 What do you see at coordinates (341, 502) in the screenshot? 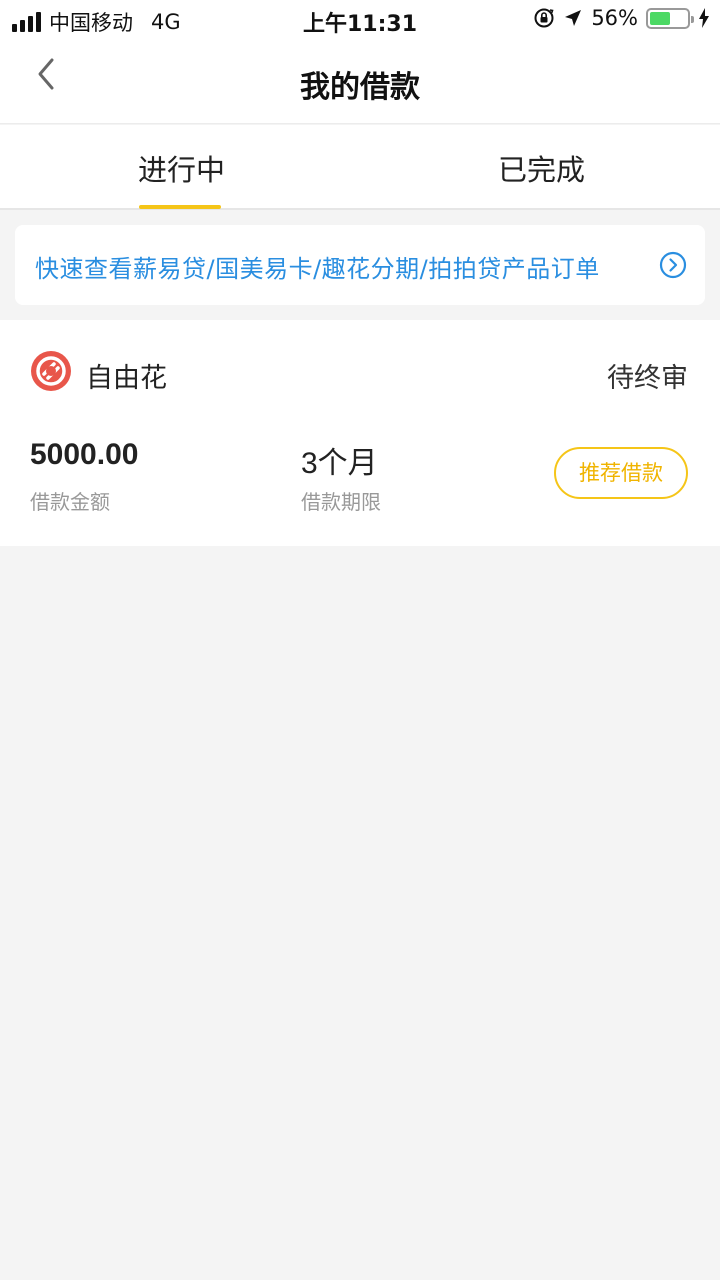
I see `loan-term-label: 借款期限` at bounding box center [341, 502].